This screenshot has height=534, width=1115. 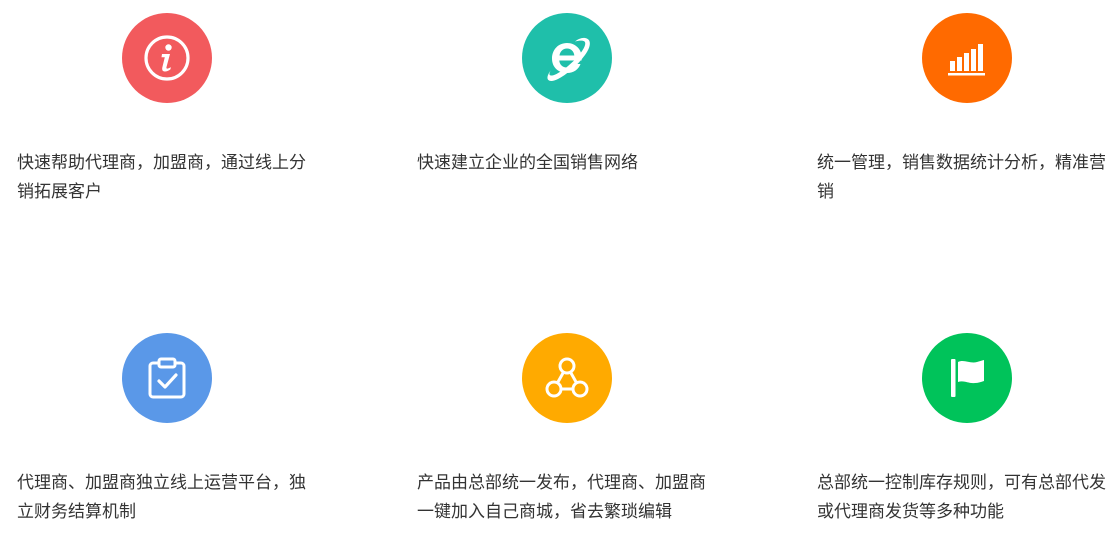 What do you see at coordinates (961, 497) in the screenshot?
I see `feature-description: 总部统一控制库存规则，可有总部代发或代理商发货等多种功能` at bounding box center [961, 497].